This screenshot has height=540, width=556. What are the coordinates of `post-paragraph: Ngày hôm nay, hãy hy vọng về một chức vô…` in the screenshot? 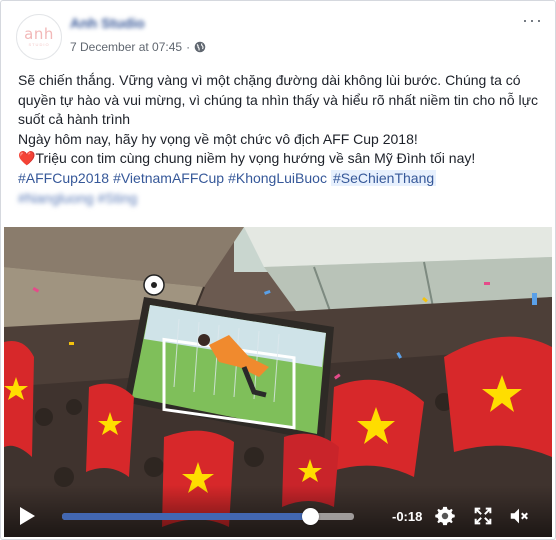 It's located at (218, 138).